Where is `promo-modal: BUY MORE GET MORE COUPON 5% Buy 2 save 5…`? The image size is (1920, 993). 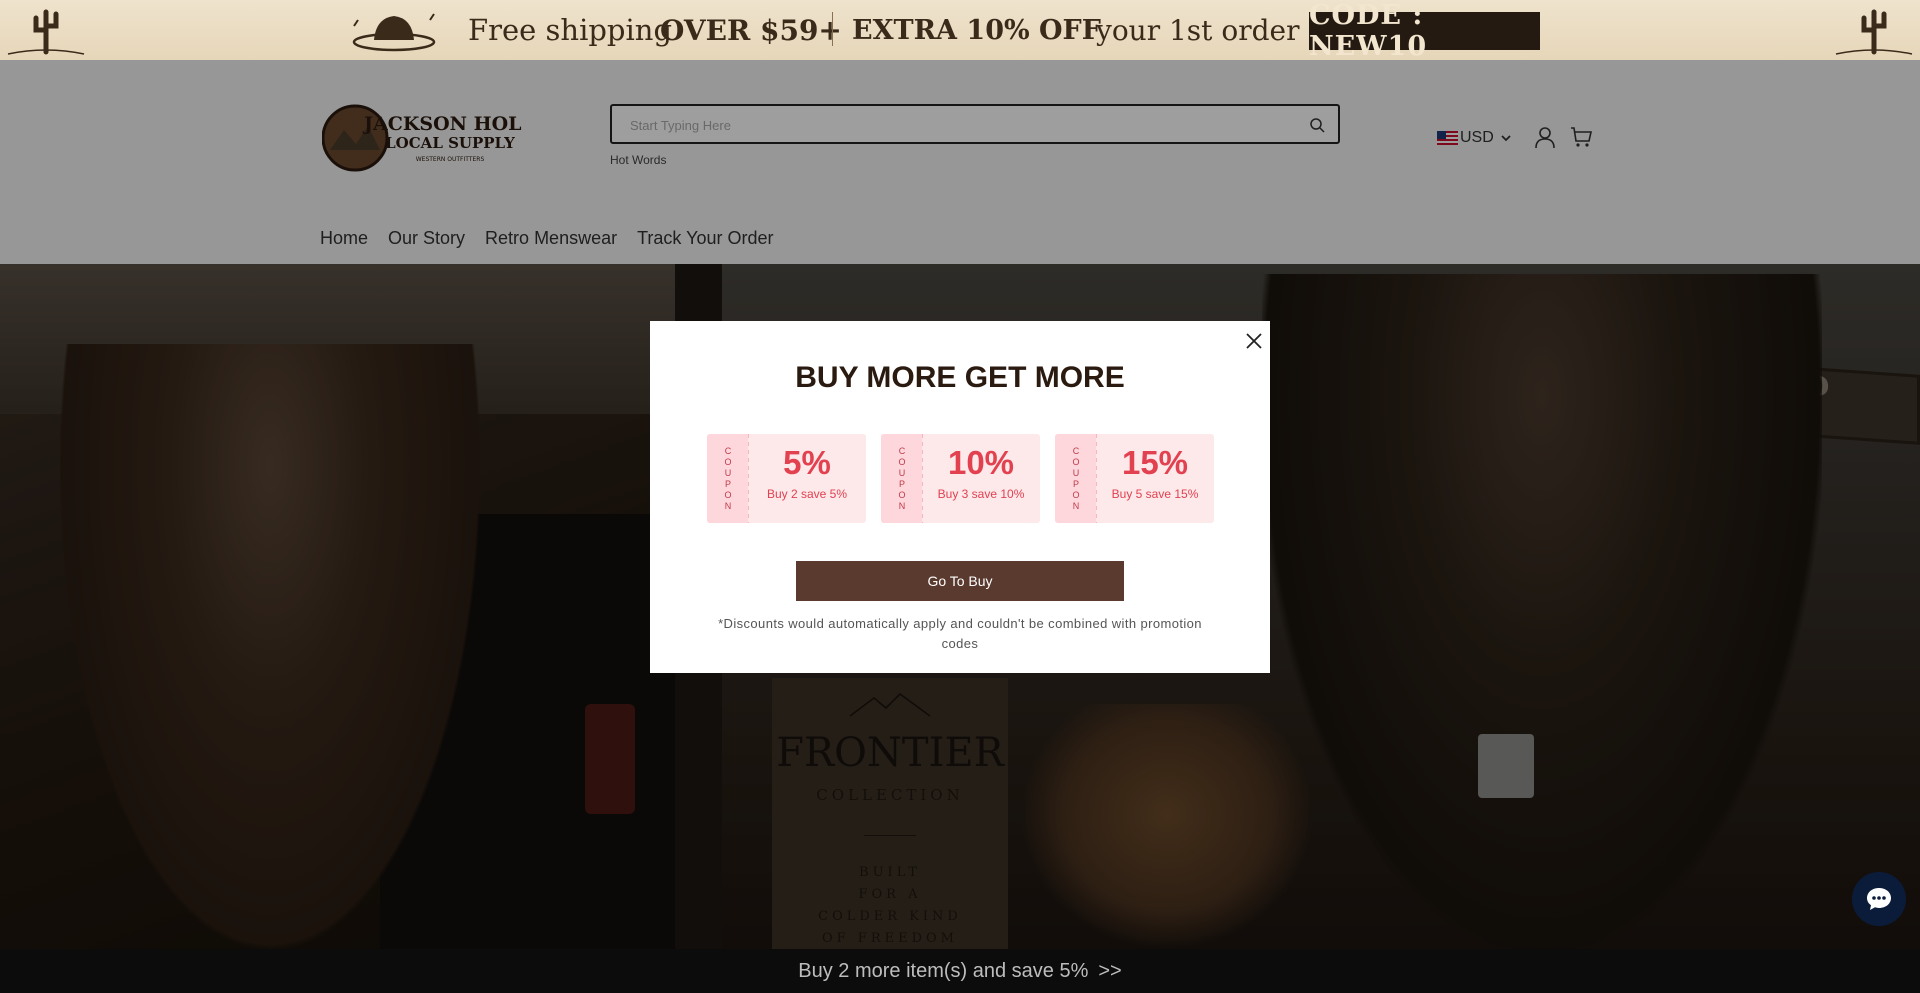 promo-modal: BUY MORE GET MORE COUPON 5% Buy 2 save 5… is located at coordinates (960, 497).